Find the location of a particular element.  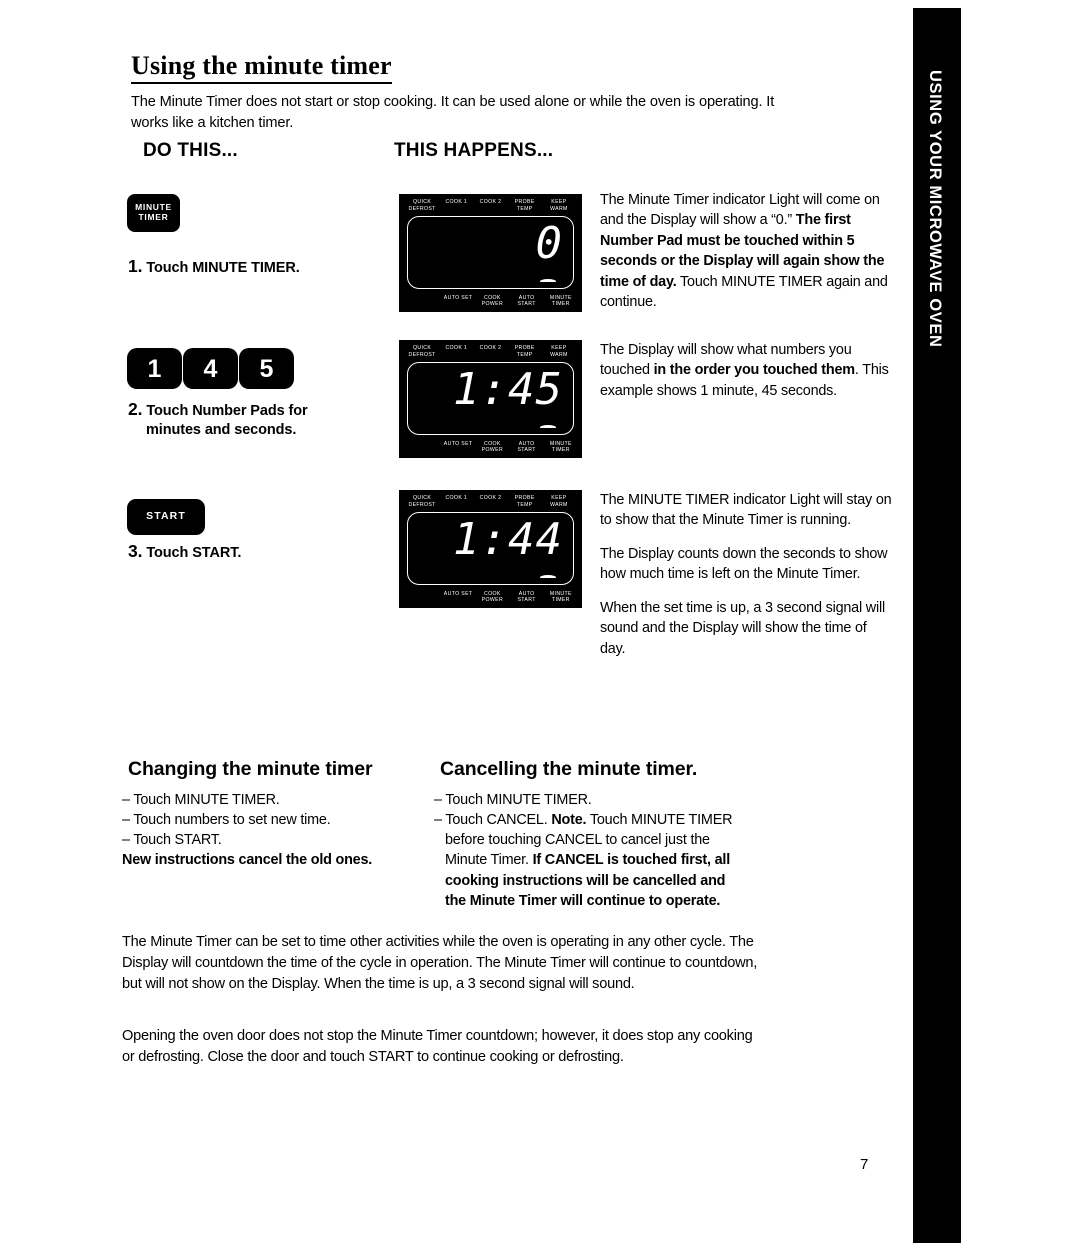

step-3-caption: 3. Touch START. is located at coordinates (243, 551).